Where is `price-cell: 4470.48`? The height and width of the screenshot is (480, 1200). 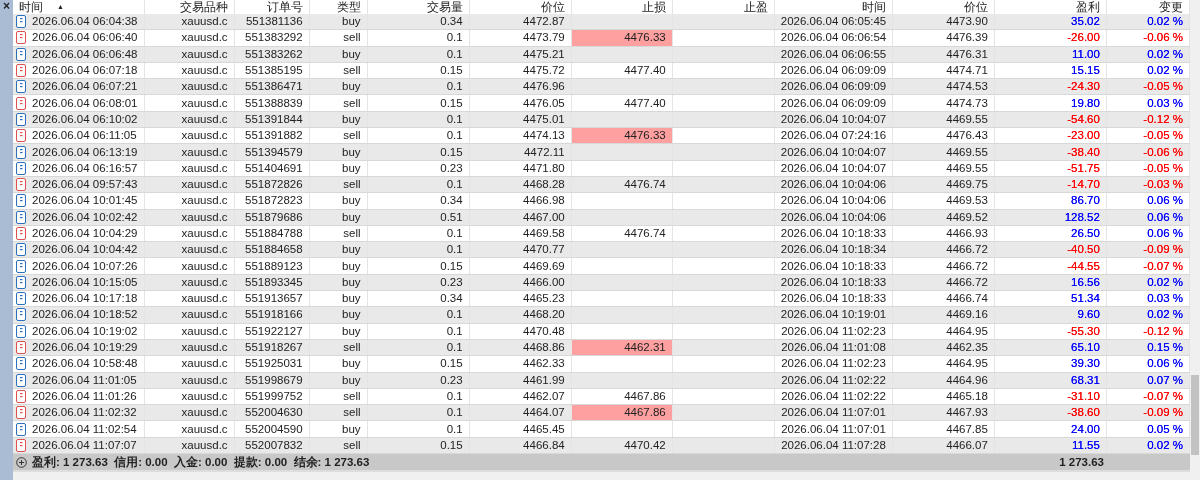
price-cell: 4470.48 is located at coordinates (544, 330).